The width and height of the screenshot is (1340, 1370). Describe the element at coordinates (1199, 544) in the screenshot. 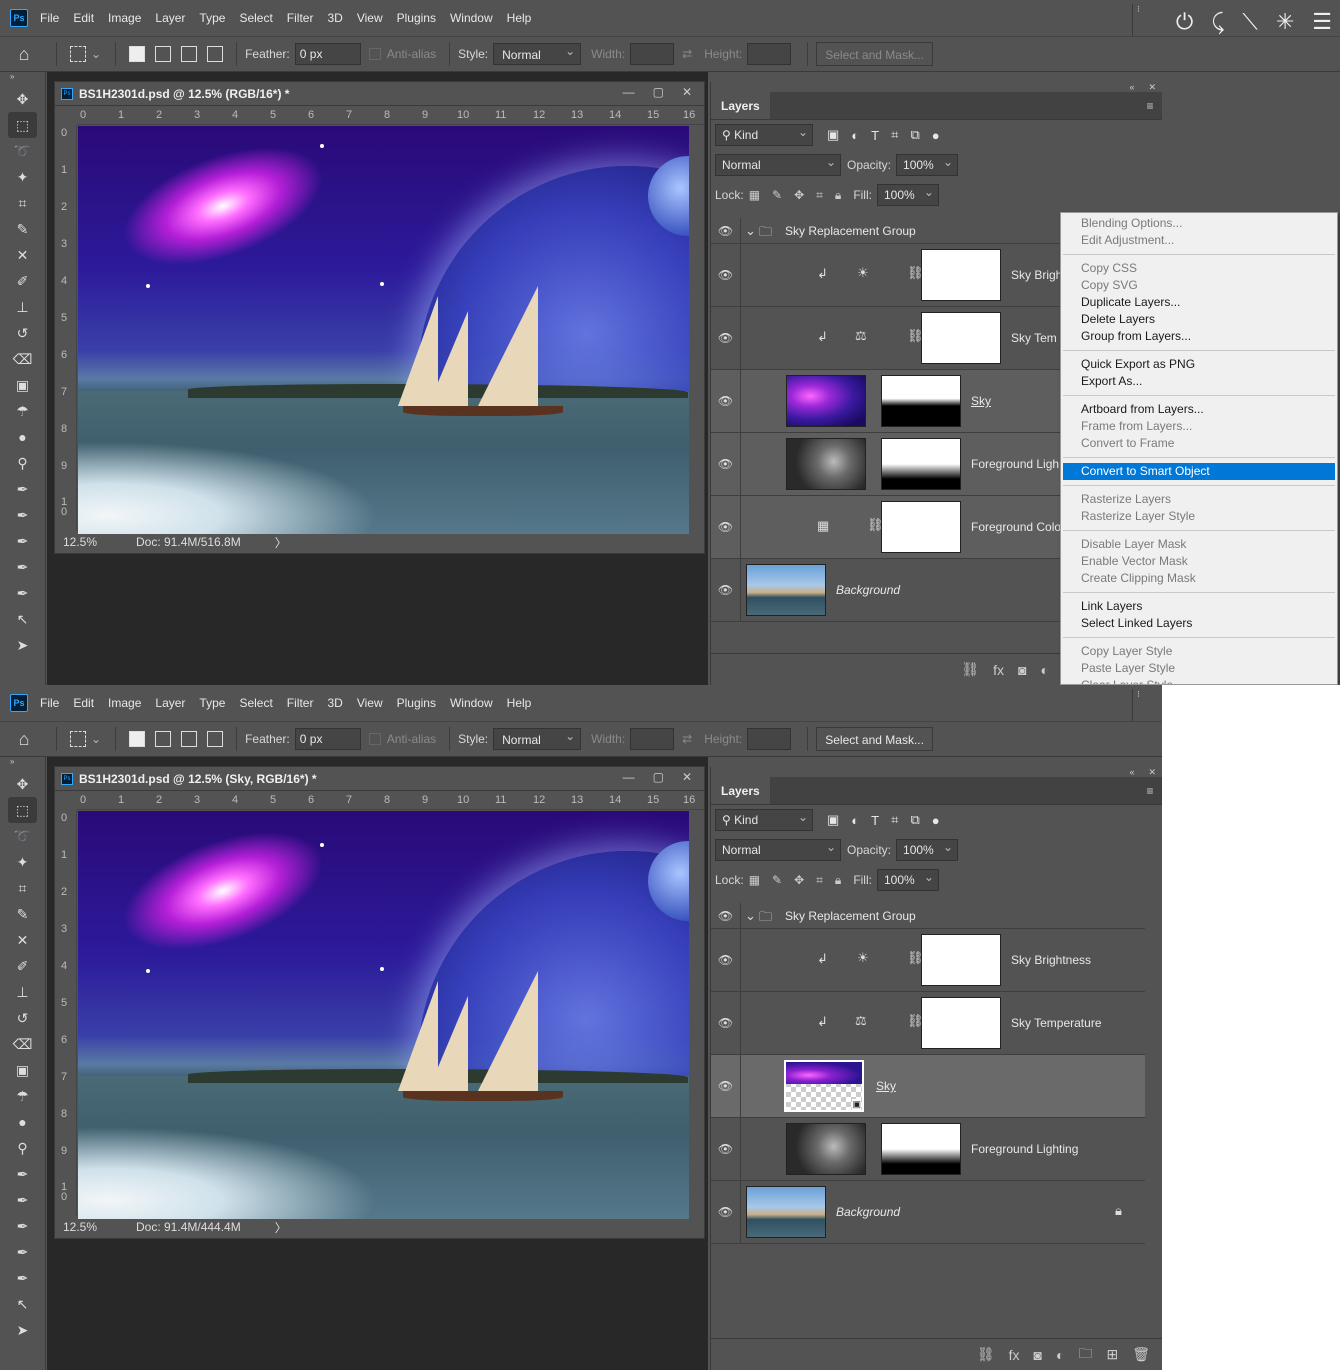

I see `menu-disable-layer-mask: Disable Layer Mask` at that location.